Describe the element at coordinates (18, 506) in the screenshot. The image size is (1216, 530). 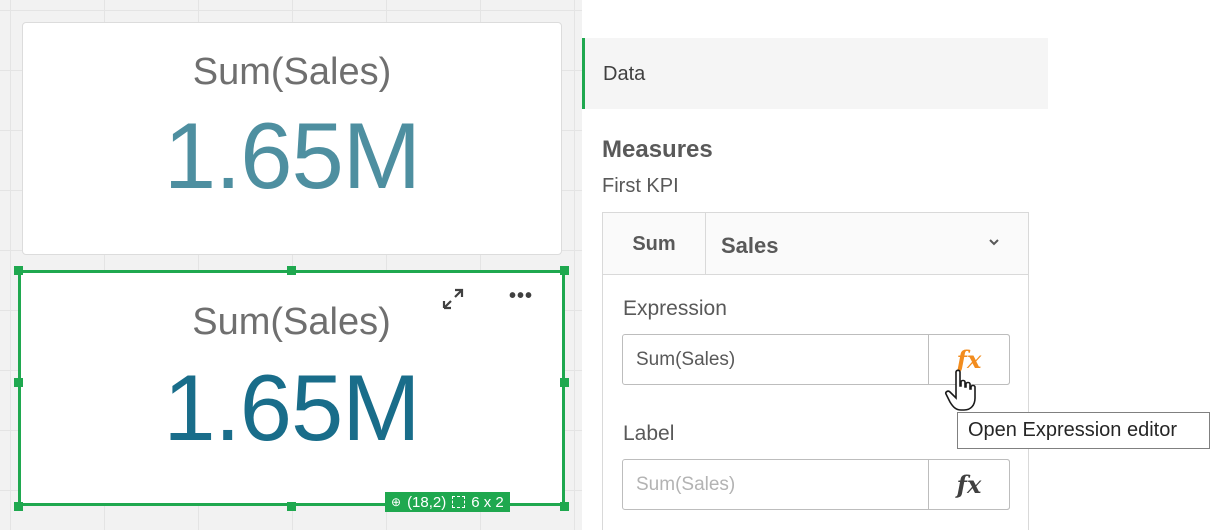
I see `resize-handle-bottom-left` at that location.